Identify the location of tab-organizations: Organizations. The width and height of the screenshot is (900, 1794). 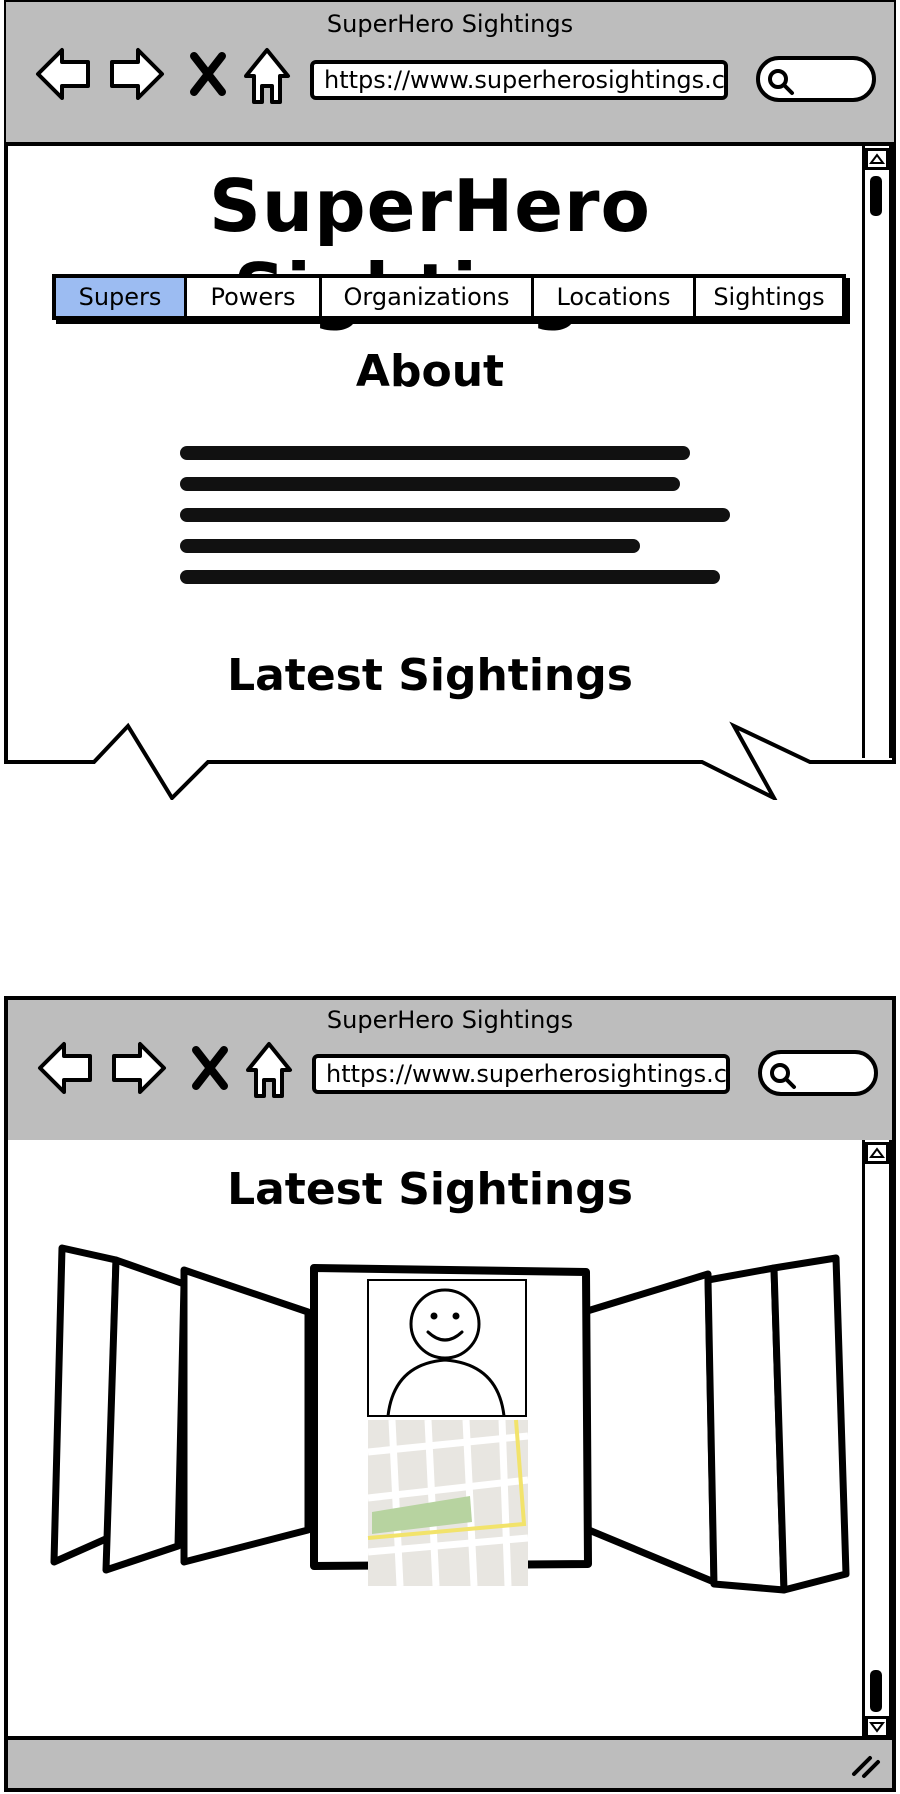
(428, 297).